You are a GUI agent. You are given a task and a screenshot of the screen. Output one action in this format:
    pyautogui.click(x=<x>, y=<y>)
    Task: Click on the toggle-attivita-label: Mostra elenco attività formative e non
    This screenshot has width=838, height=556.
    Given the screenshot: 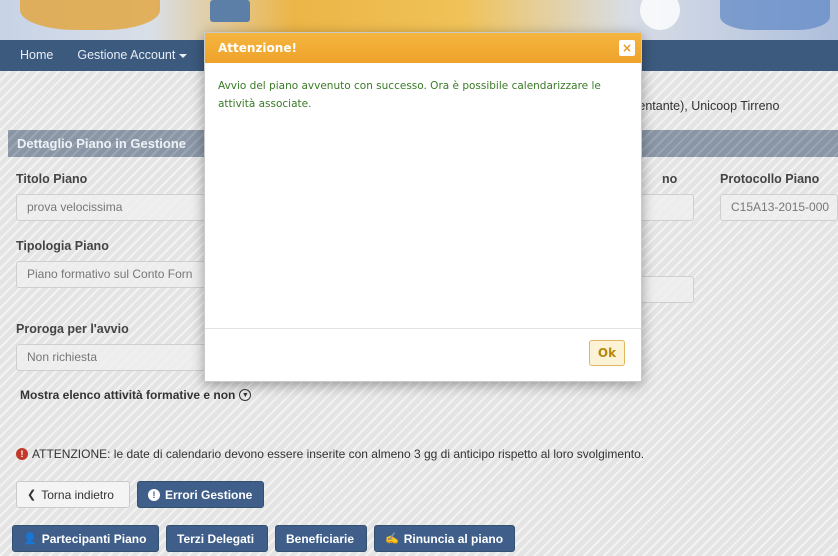 What is the action you would take?
    pyautogui.click(x=128, y=395)
    